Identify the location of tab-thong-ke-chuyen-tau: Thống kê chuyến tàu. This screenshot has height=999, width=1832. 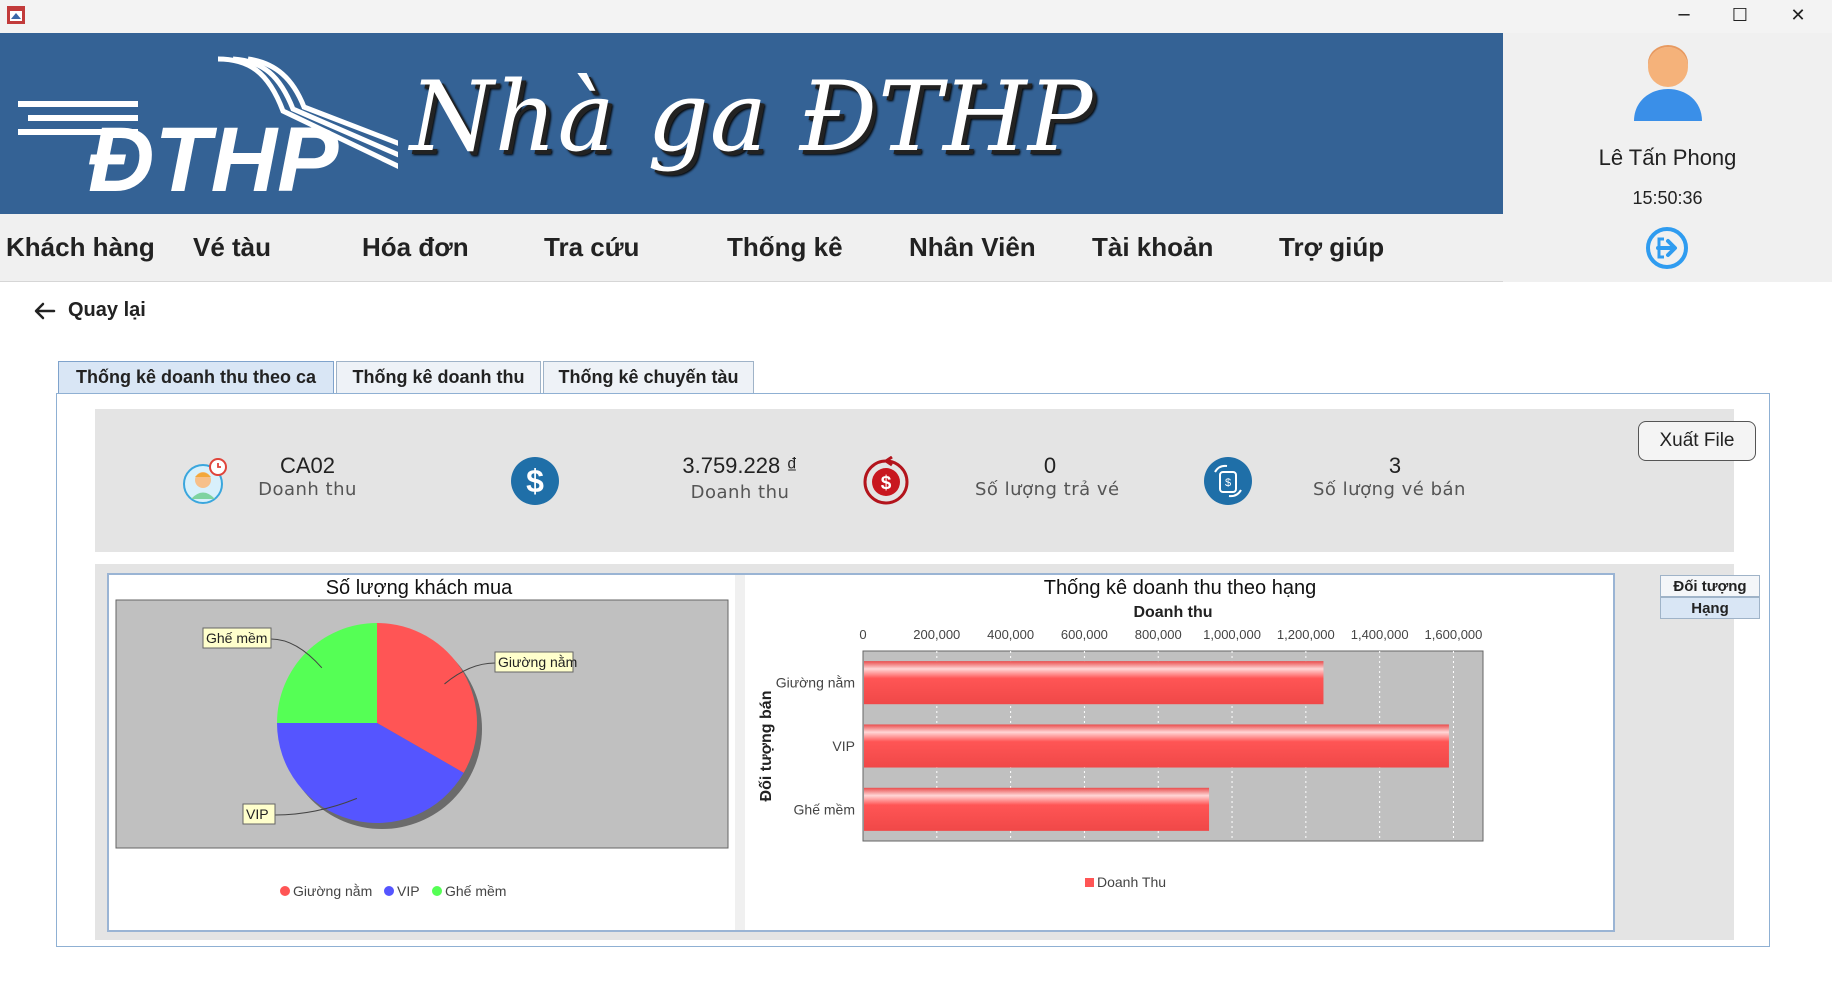
(648, 377).